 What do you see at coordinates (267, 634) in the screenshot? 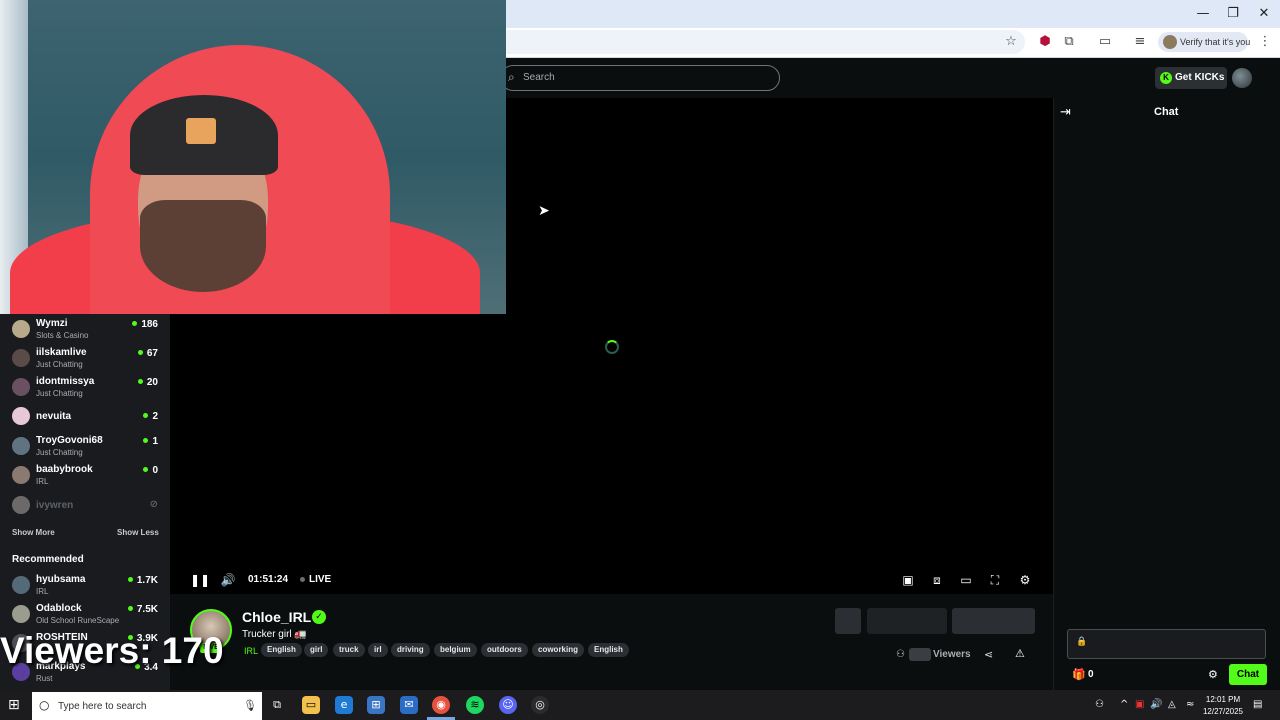
I see `stream-title-text: Trucker girl` at bounding box center [267, 634].